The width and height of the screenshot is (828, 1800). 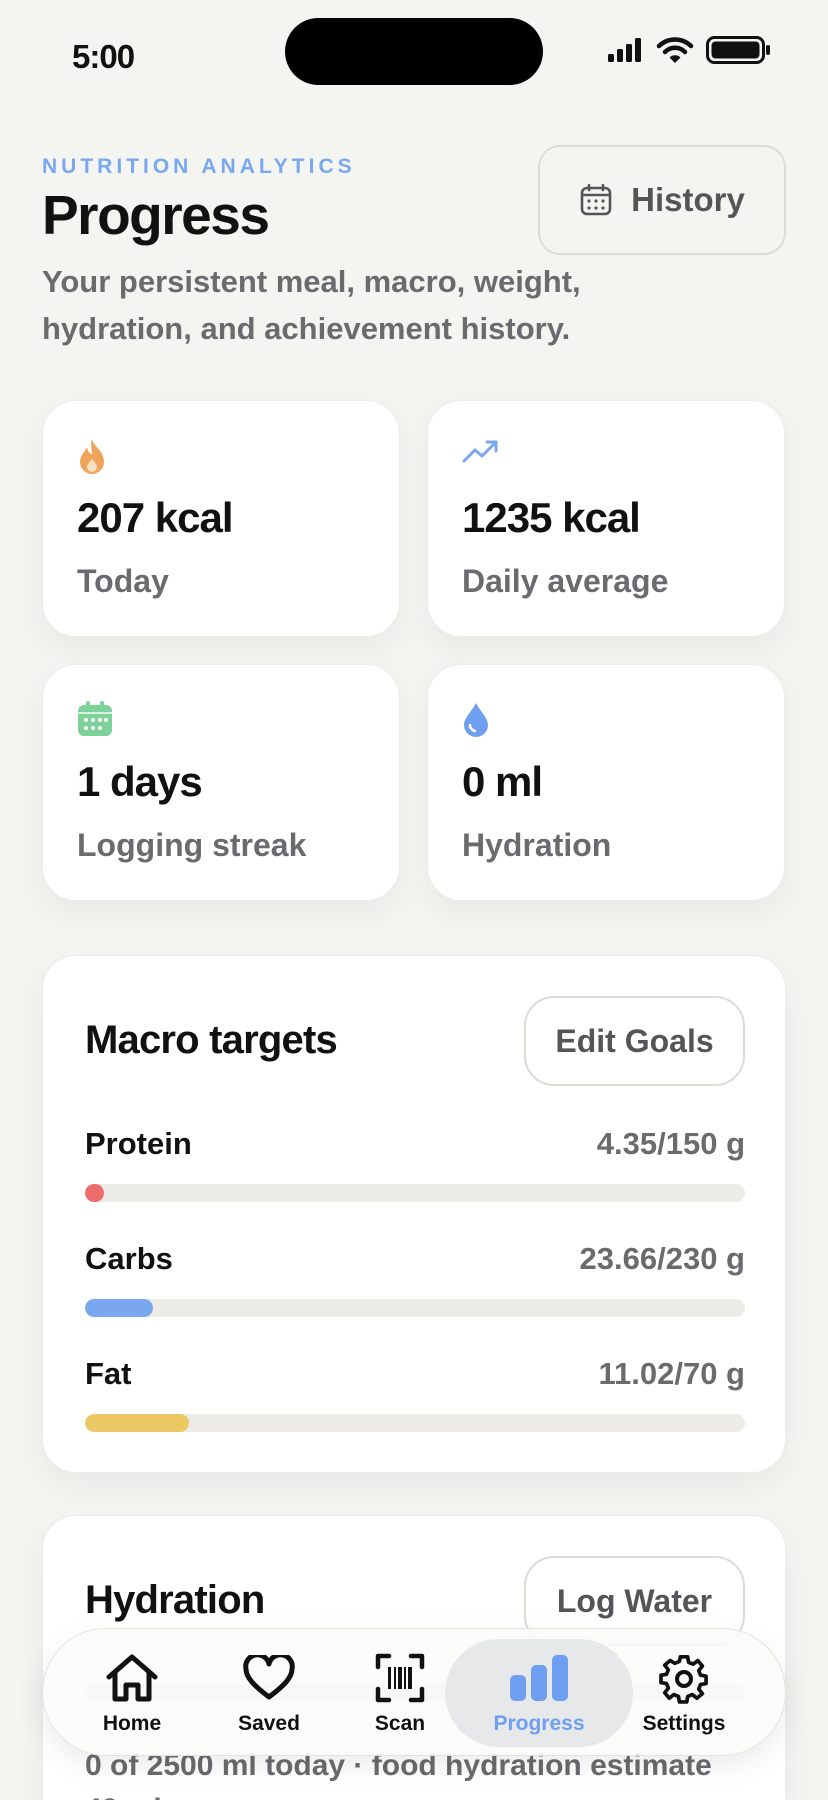 I want to click on stat-value: 1235 kcal, so click(x=551, y=517).